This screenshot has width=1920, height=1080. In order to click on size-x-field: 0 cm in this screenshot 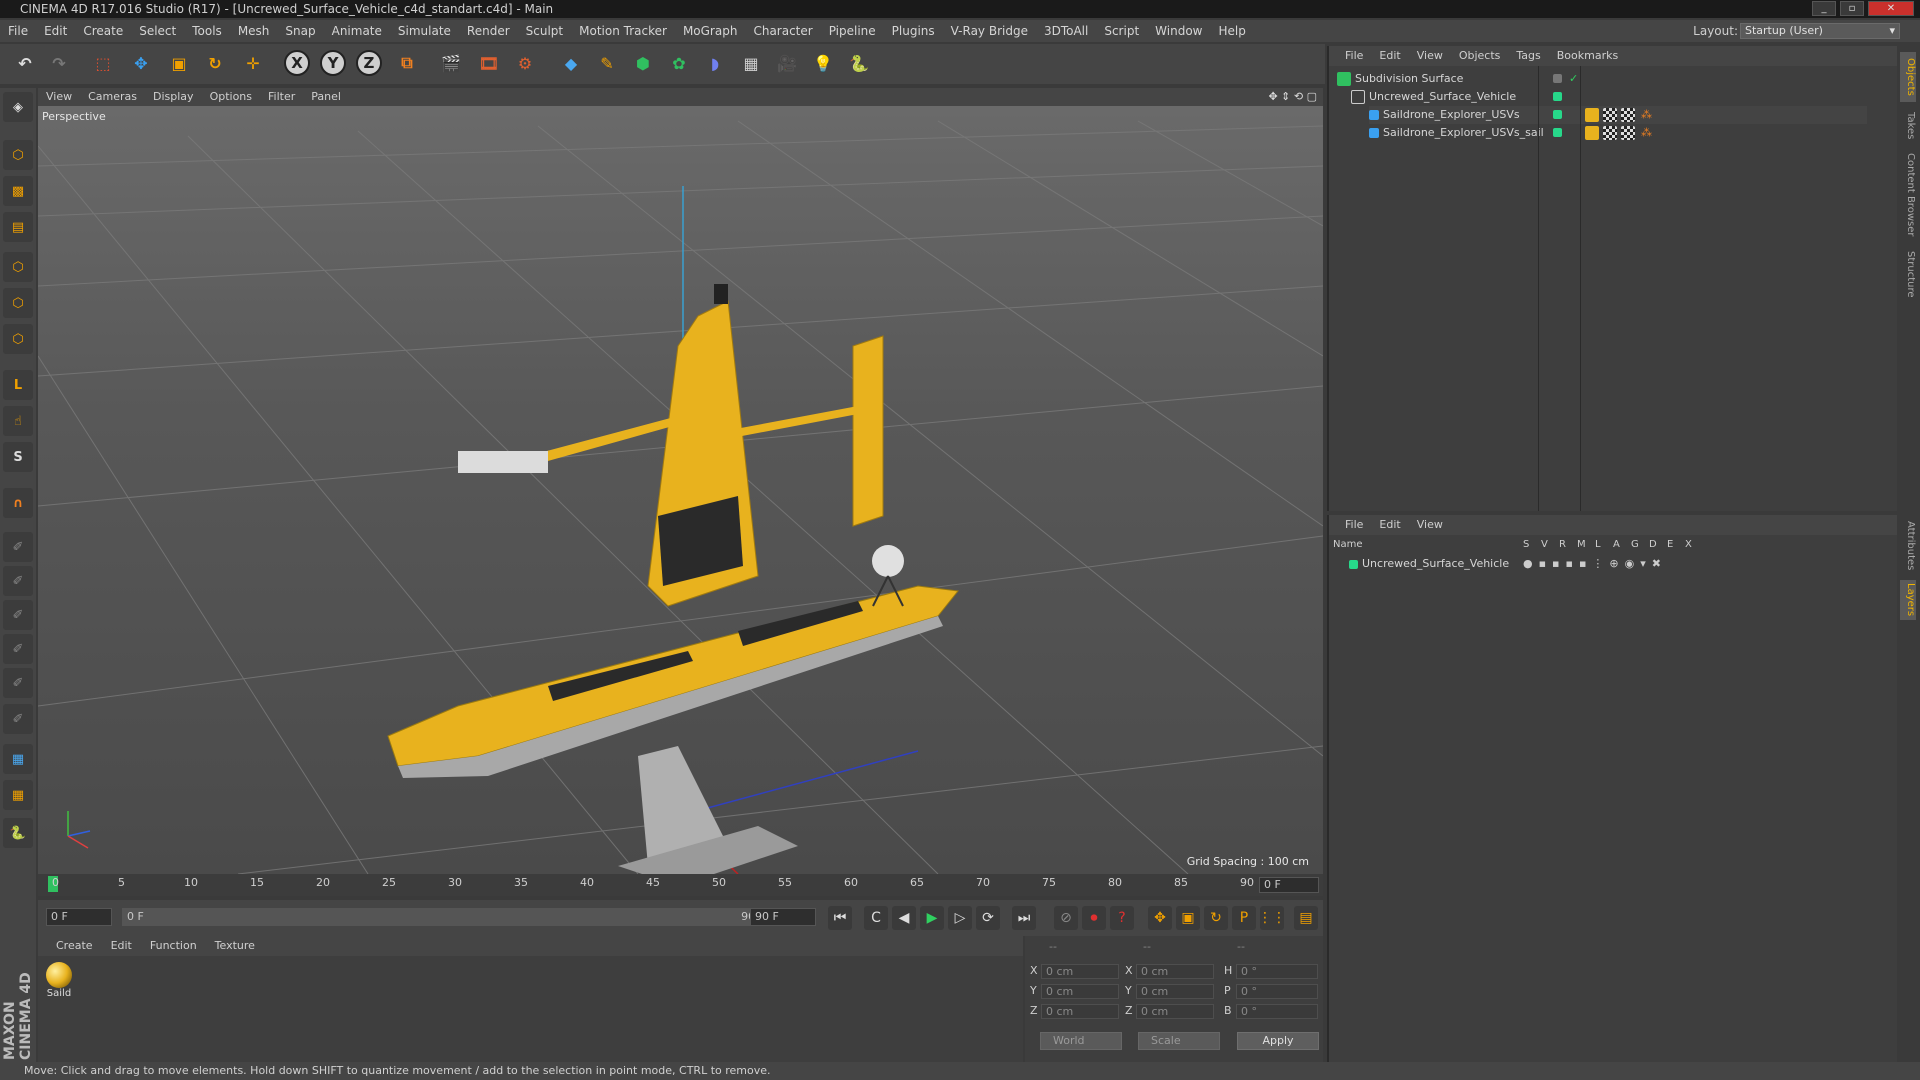, I will do `click(1175, 971)`.